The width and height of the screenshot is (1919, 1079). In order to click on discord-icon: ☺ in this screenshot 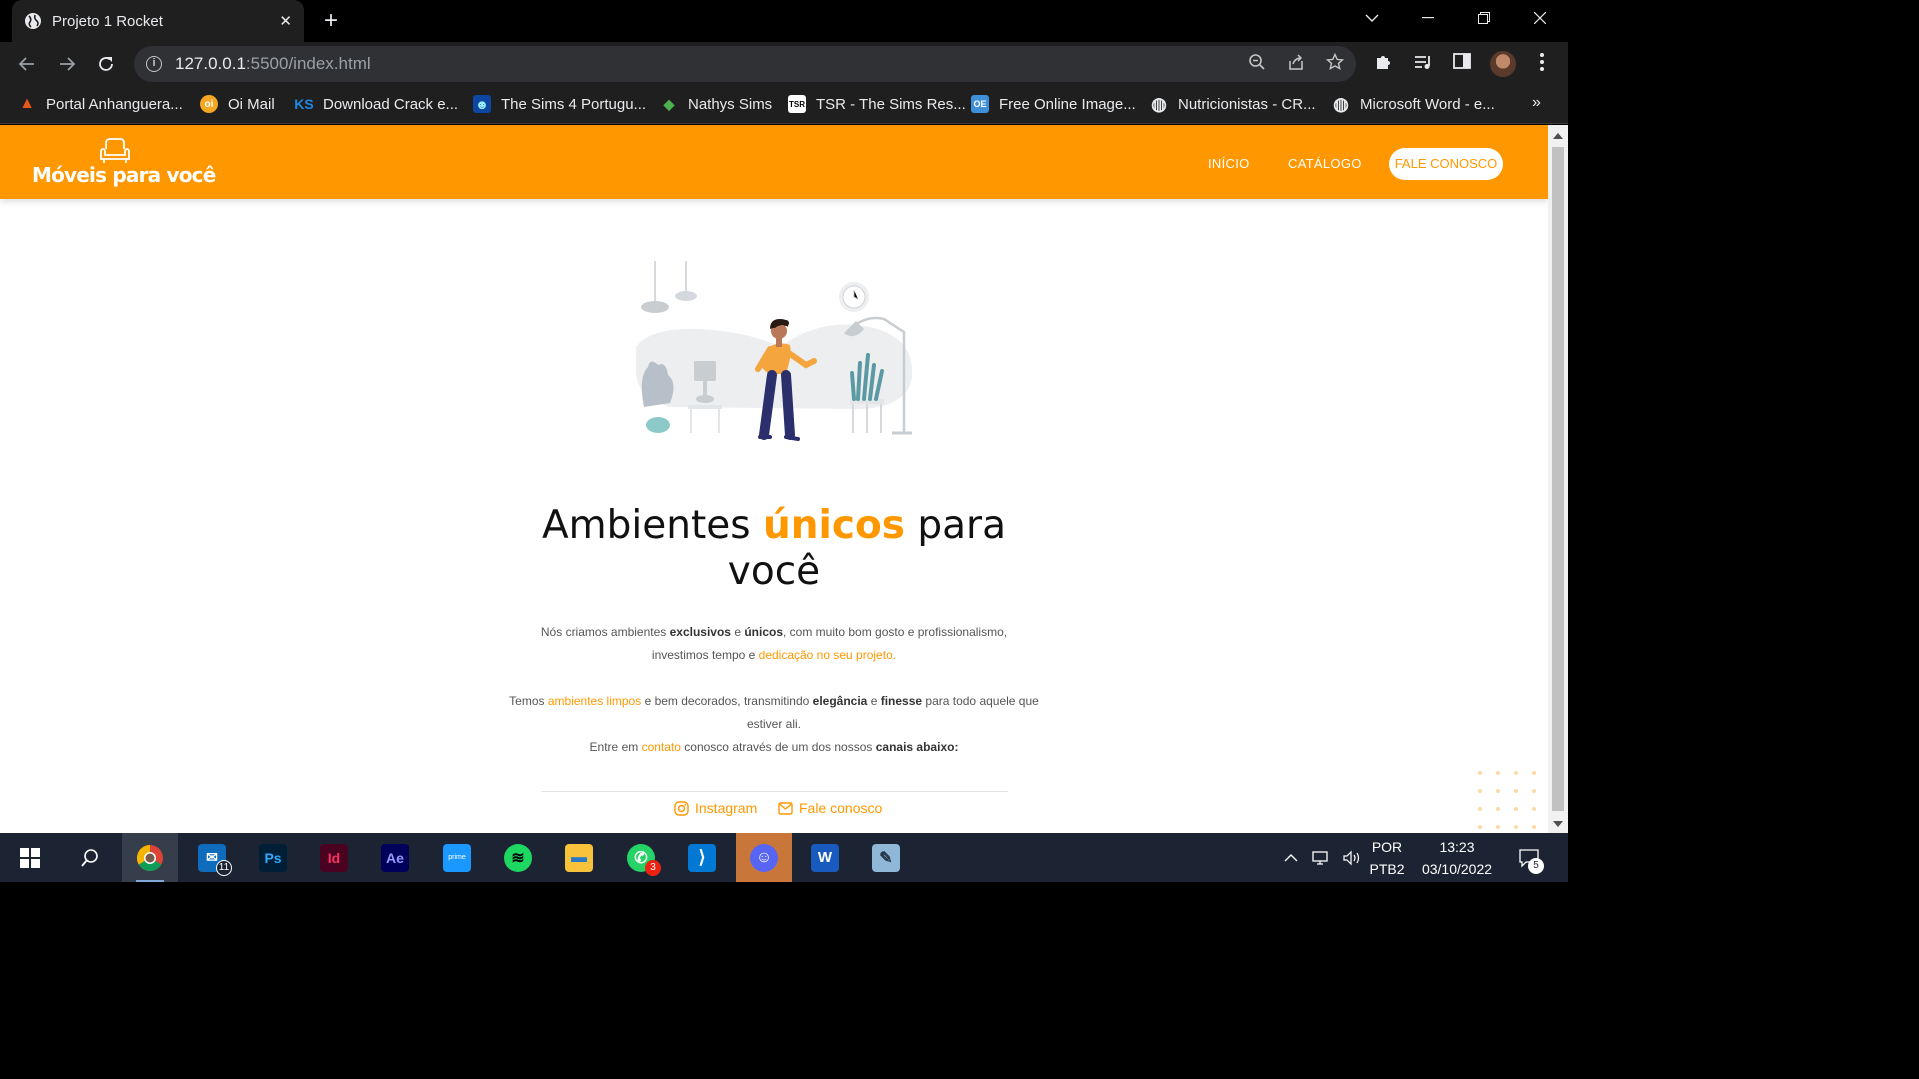, I will do `click(764, 857)`.